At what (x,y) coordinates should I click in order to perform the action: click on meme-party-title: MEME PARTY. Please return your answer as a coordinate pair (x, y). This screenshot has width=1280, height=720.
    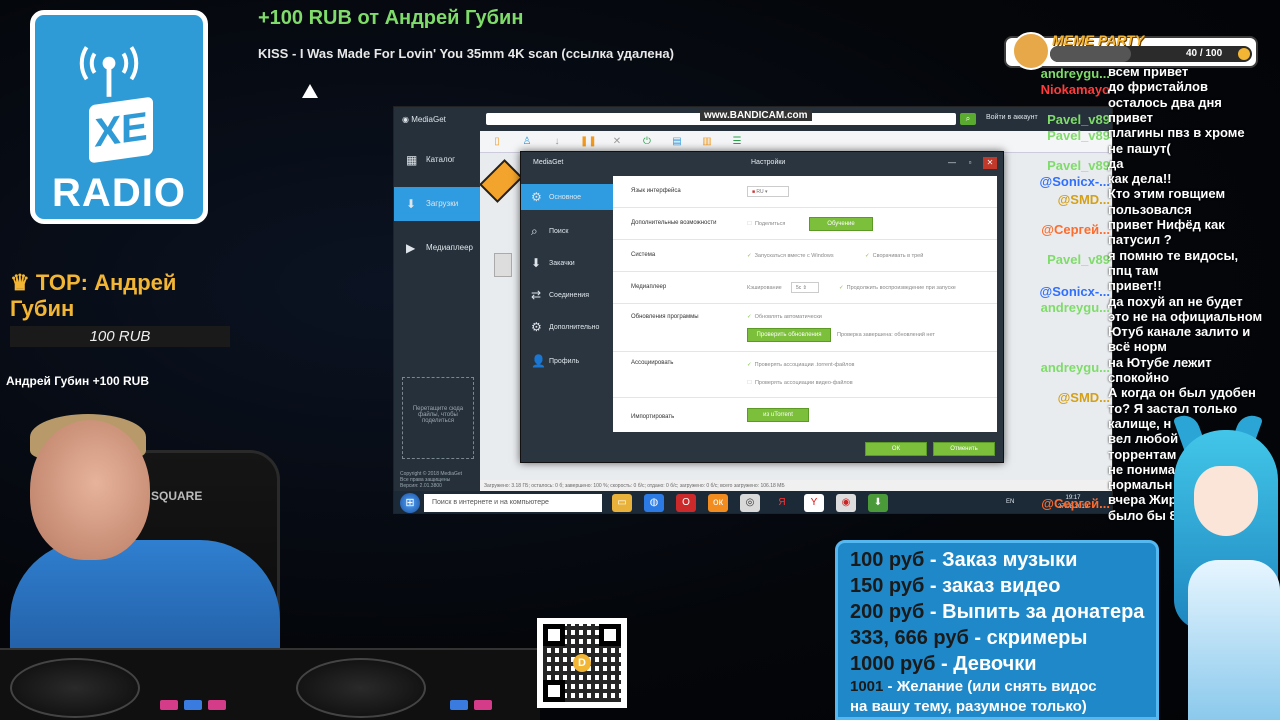
    Looking at the image, I should click on (1098, 40).